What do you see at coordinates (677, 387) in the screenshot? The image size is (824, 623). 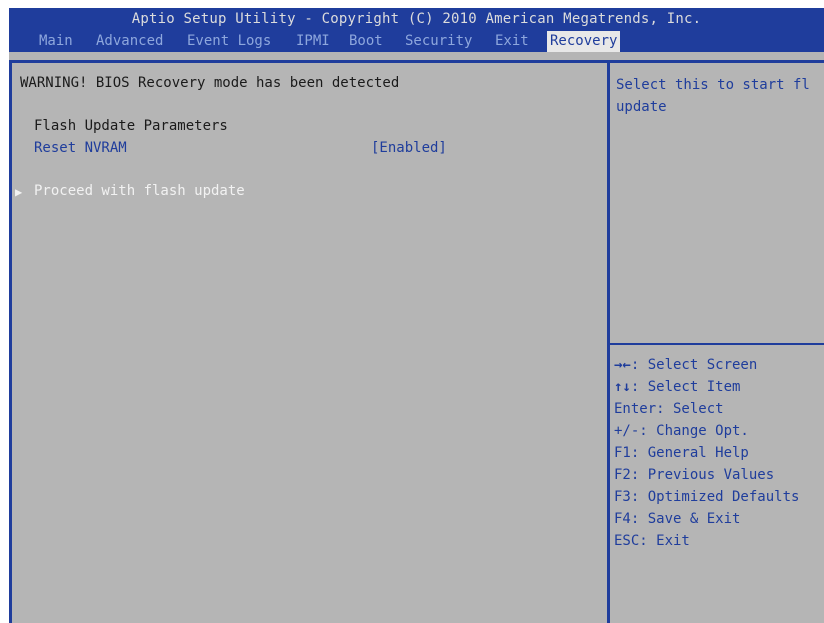 I see `key-select-item: ↑↓: Select Item` at bounding box center [677, 387].